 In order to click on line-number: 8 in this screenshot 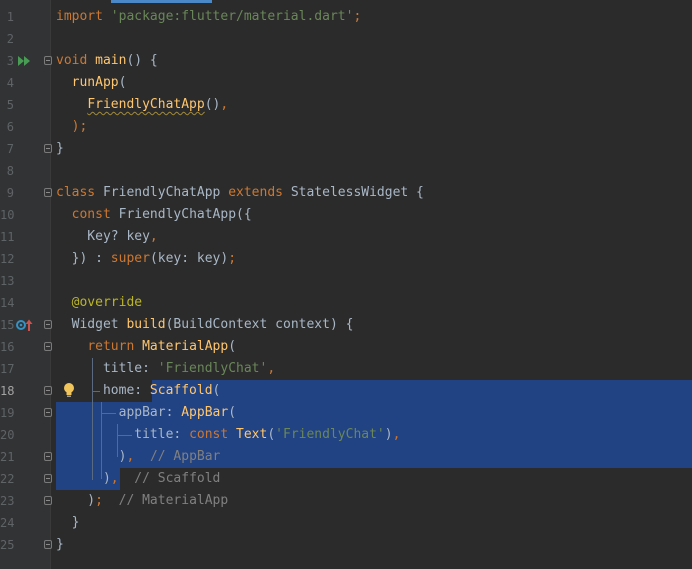, I will do `click(7, 171)`.